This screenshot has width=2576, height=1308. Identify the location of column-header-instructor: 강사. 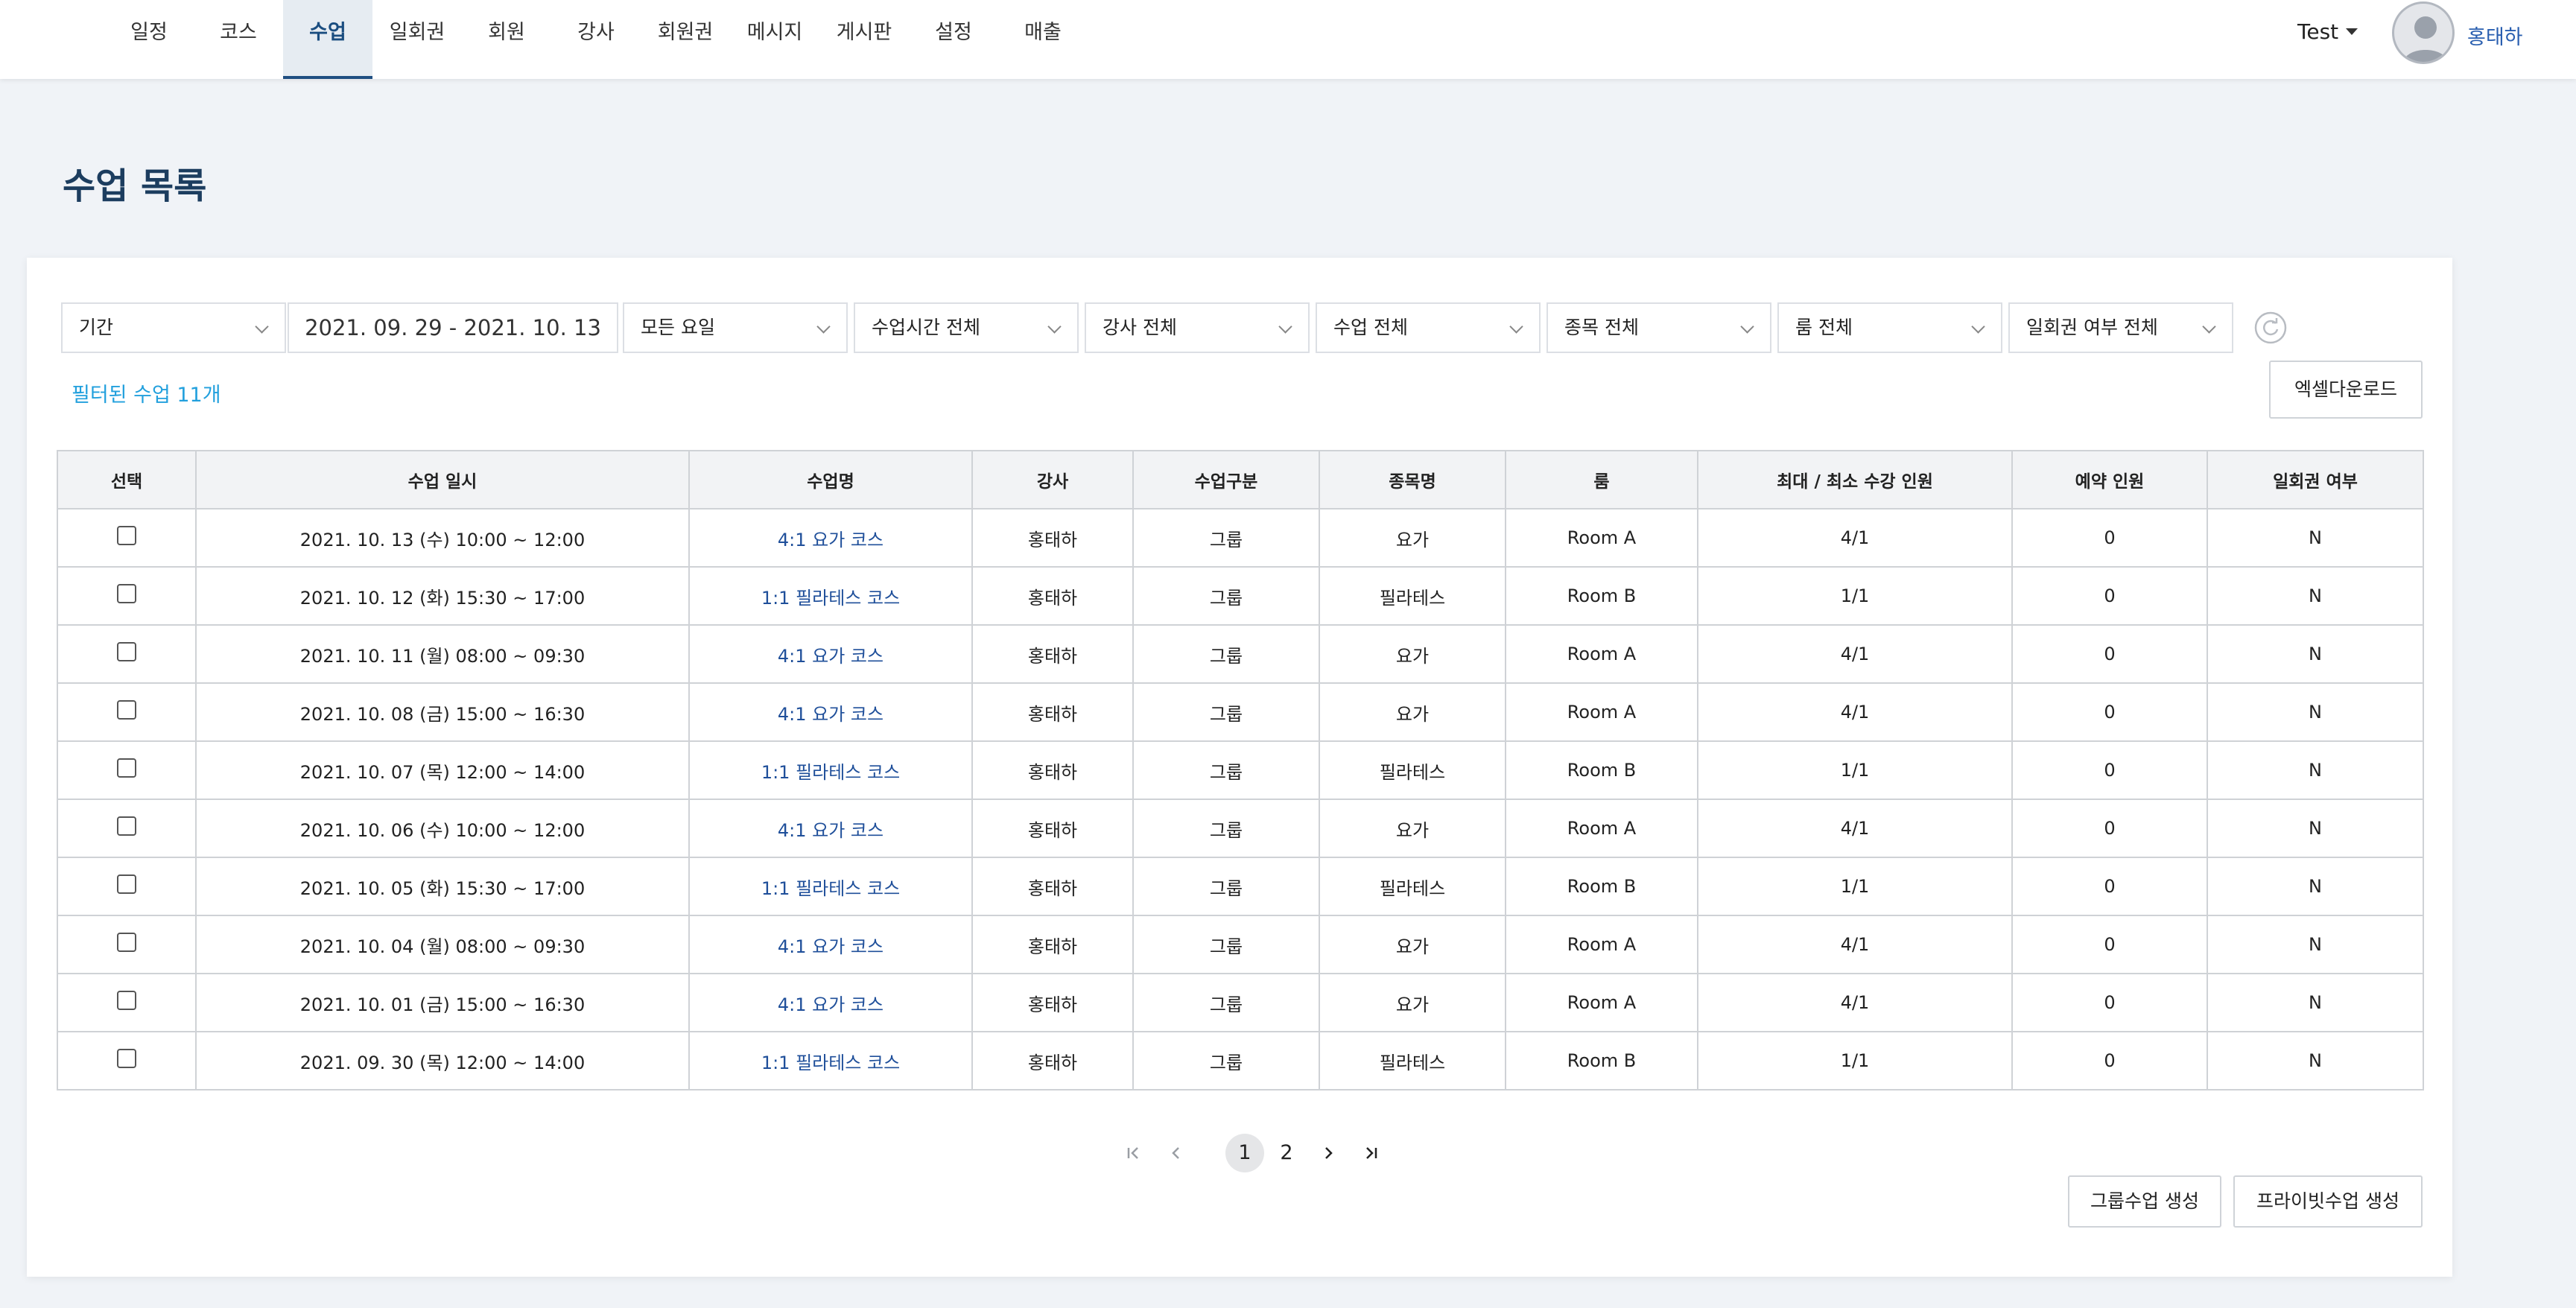
(1052, 480).